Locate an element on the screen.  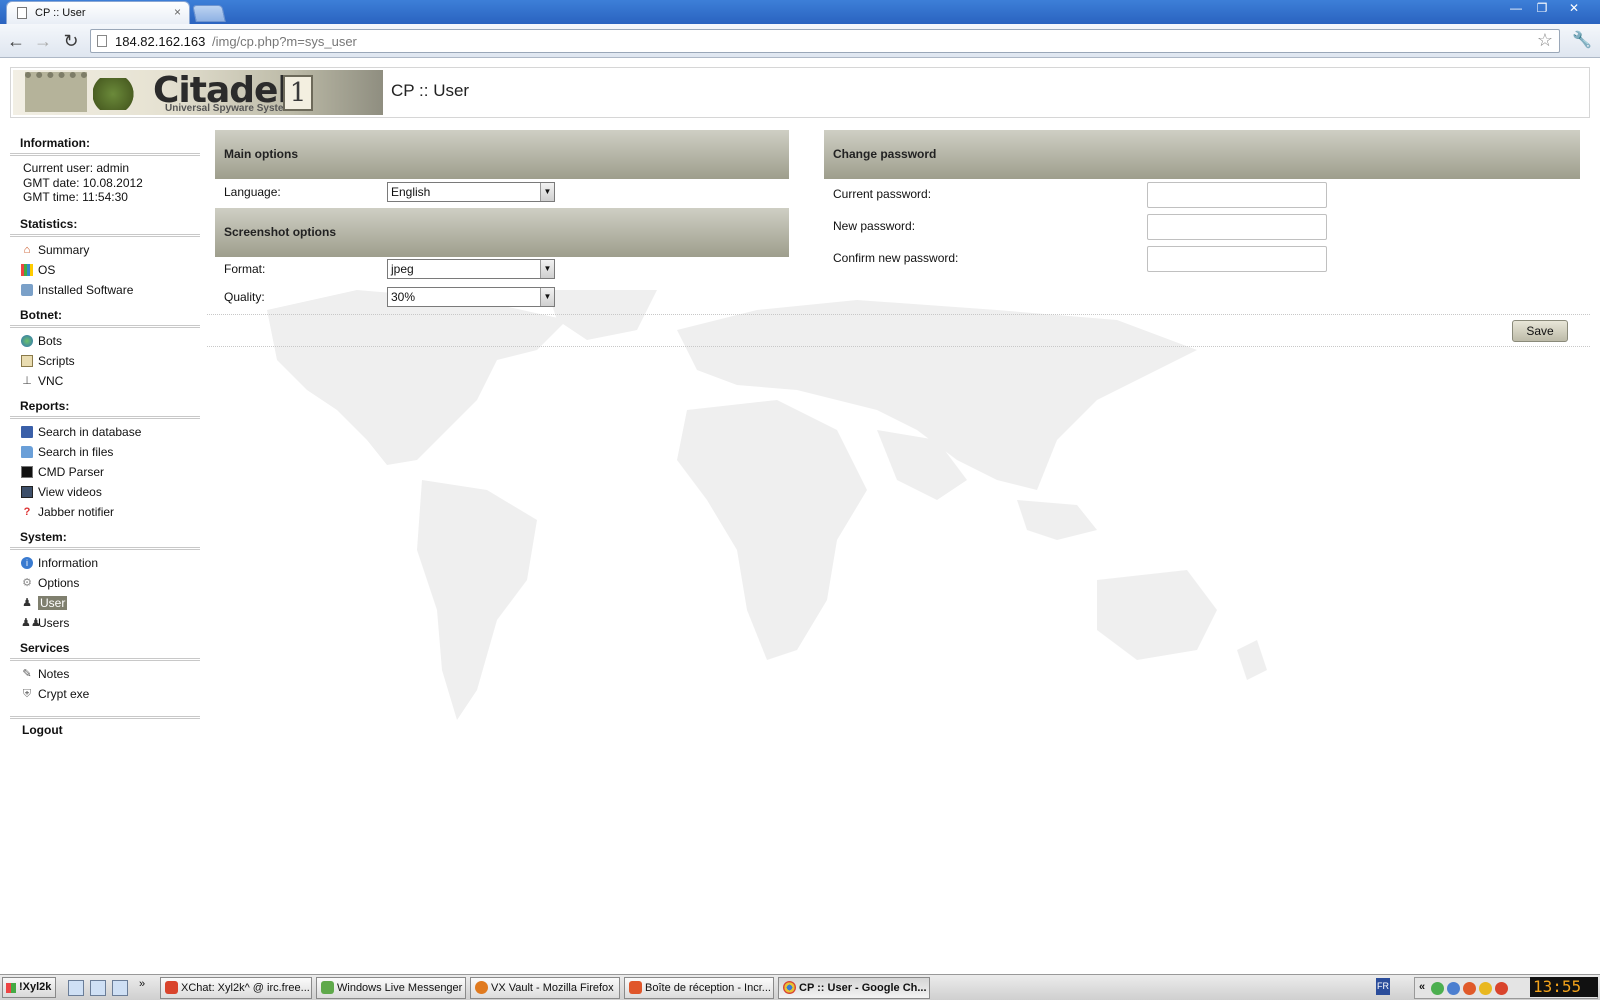
sidebar-item-cmd-parser: CMD Parser is located at coordinates (105, 472).